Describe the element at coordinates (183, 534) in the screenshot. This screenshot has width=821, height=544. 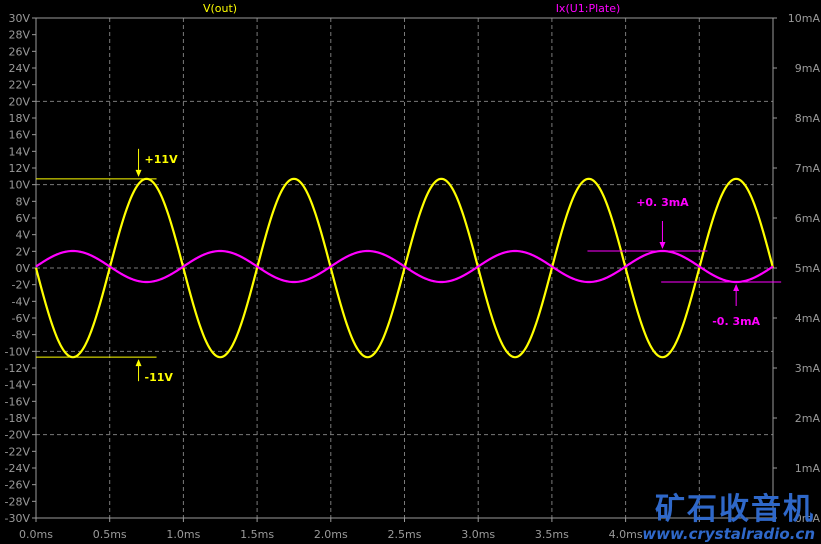
I see `x-tick-label: 1.0ms` at that location.